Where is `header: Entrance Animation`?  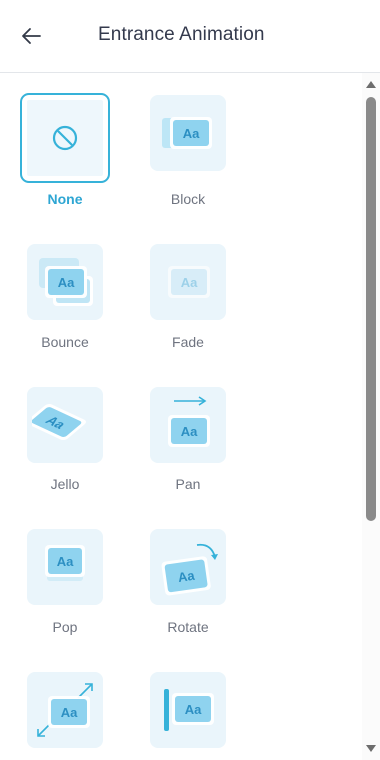
header: Entrance Animation is located at coordinates (190, 36).